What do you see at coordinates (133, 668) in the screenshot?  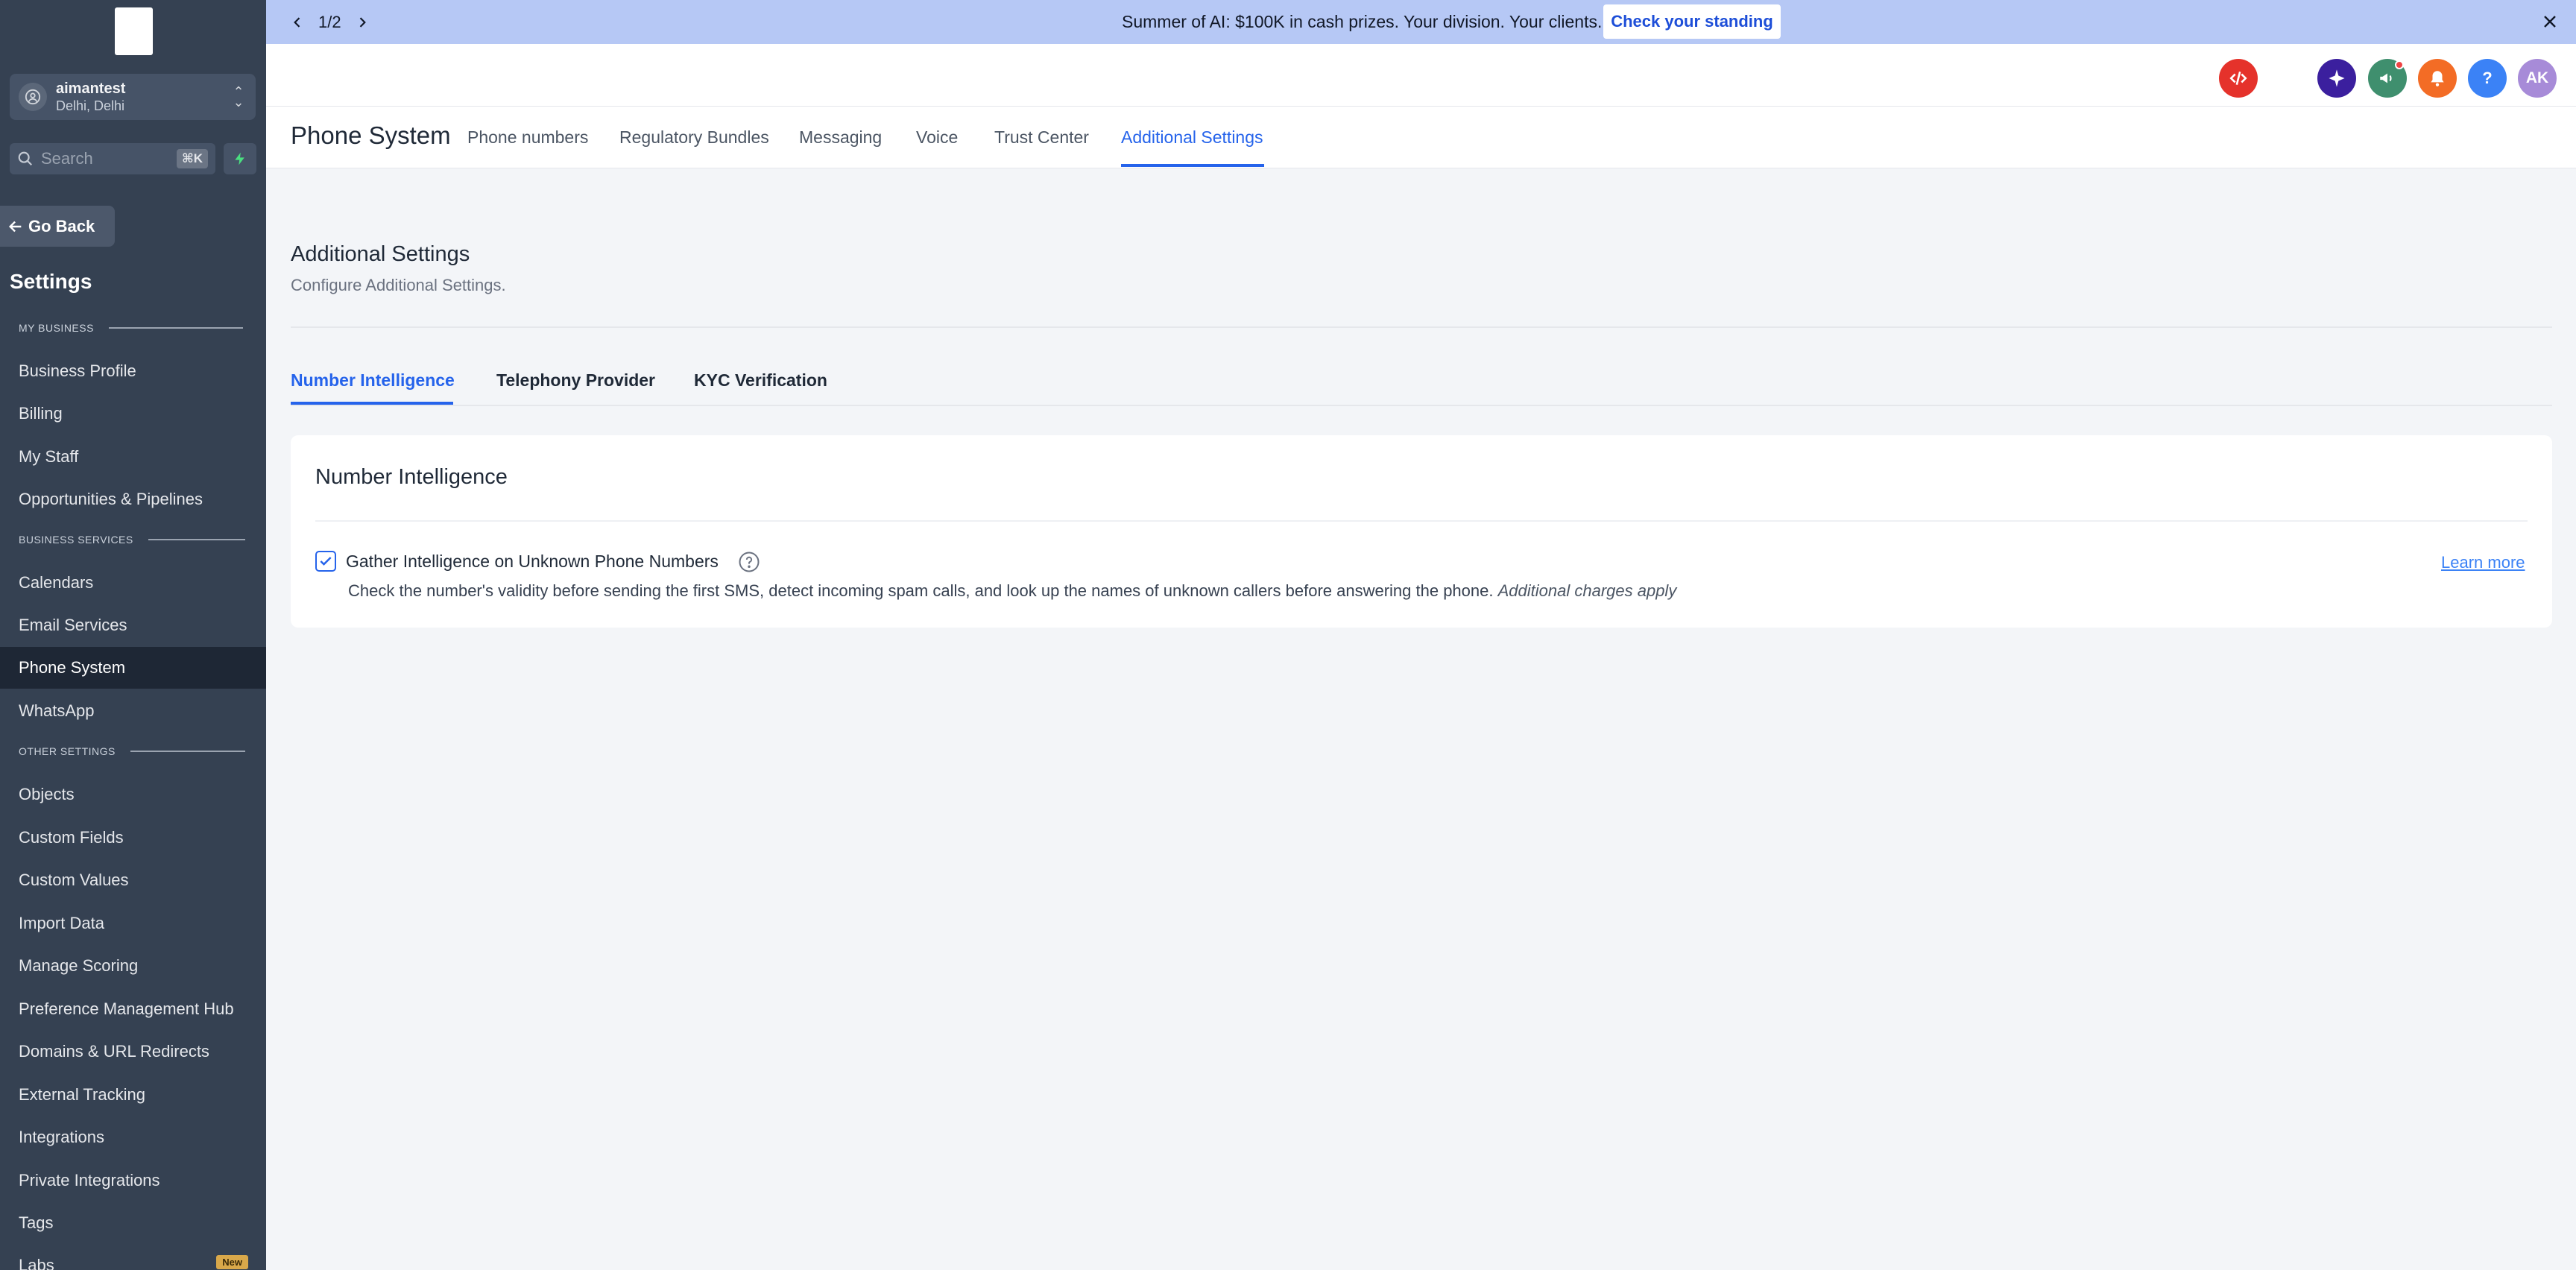 I see `sidebar-item-phone-system: Phone System` at bounding box center [133, 668].